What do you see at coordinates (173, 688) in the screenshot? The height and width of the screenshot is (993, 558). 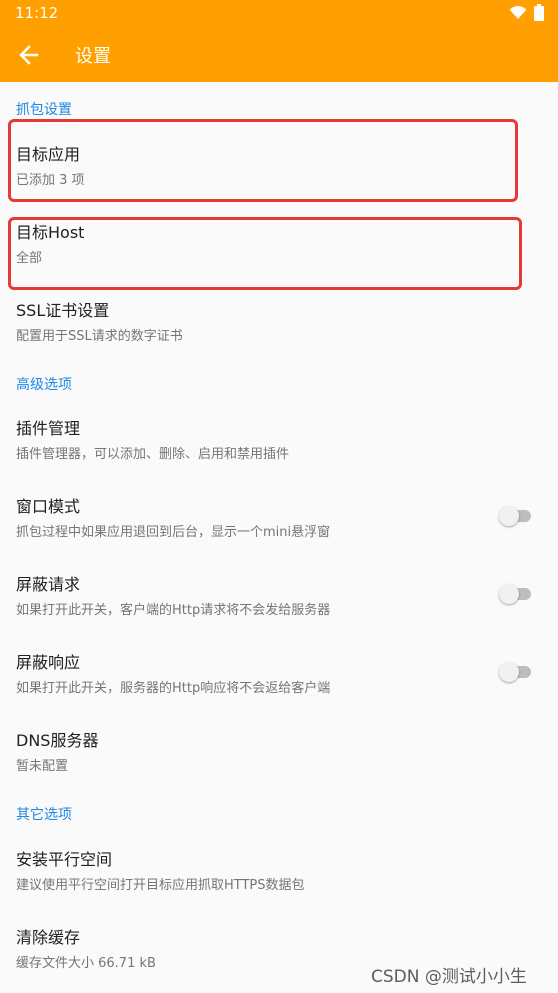 I see `pref-summary: 如果打开此开关，服务器的Http响应将不会返给客户端` at bounding box center [173, 688].